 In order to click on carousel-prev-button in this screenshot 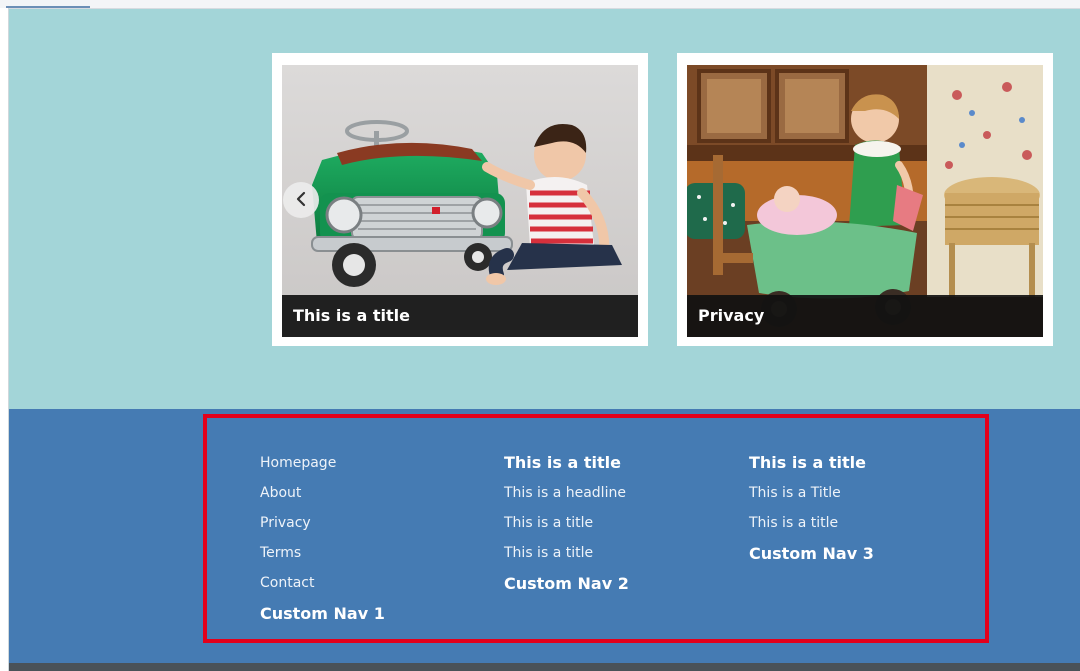, I will do `click(301, 200)`.